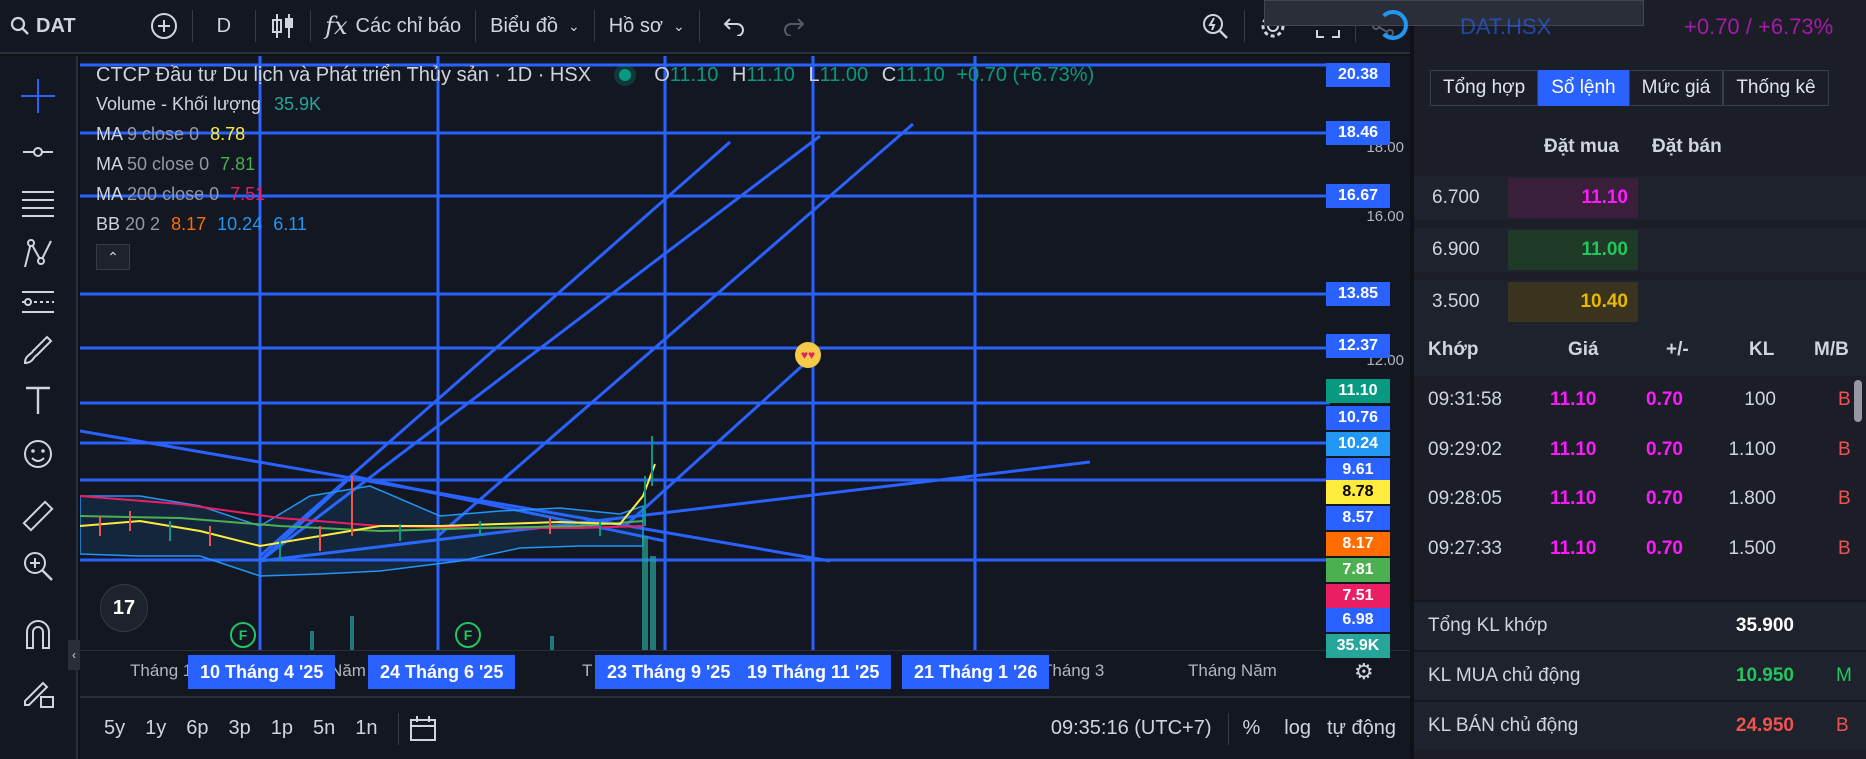 This screenshot has width=1866, height=759. What do you see at coordinates (1361, 728) in the screenshot?
I see `auto-scale-toggle: tự động` at bounding box center [1361, 728].